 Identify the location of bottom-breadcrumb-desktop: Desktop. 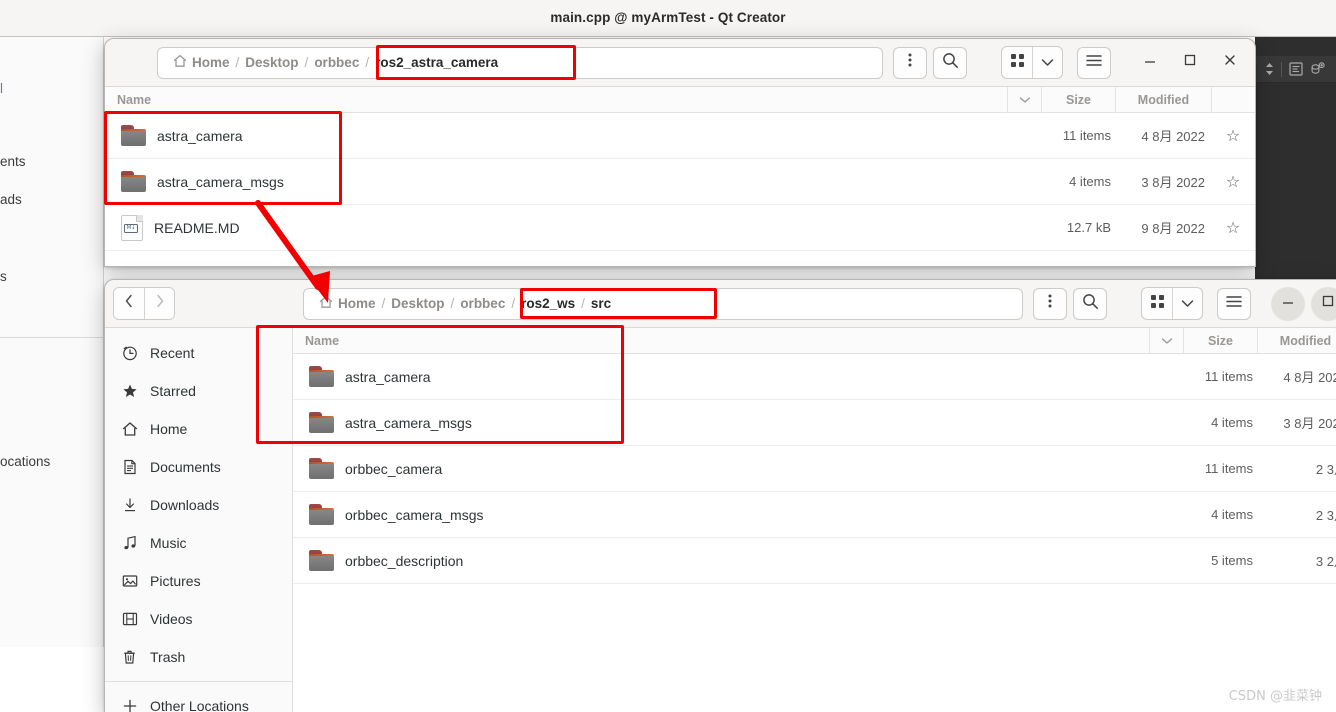
(417, 303).